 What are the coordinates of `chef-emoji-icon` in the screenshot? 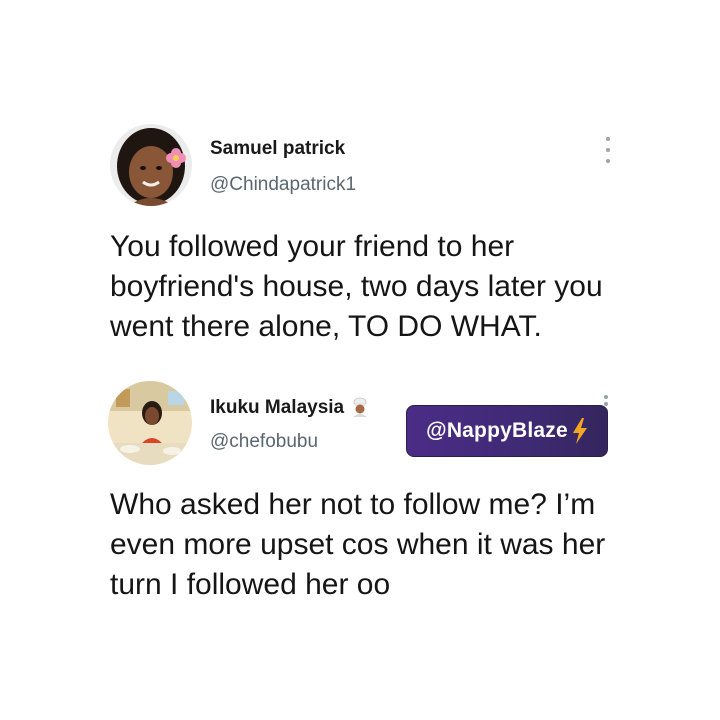 It's located at (360, 407).